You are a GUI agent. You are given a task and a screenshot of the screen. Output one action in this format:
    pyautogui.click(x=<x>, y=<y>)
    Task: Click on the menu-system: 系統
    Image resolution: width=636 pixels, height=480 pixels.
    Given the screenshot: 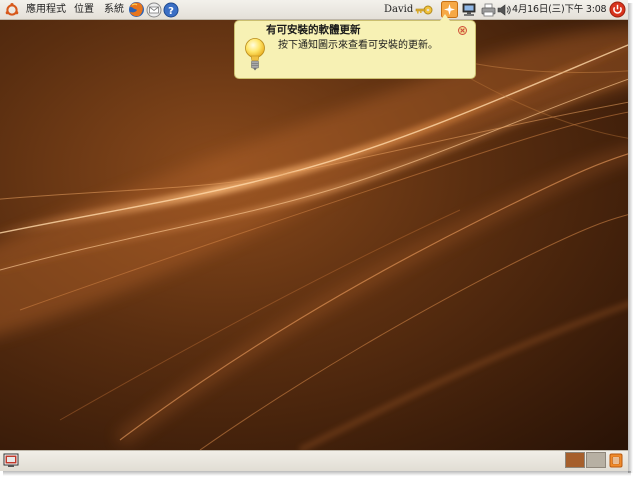 What is the action you would take?
    pyautogui.click(x=114, y=10)
    